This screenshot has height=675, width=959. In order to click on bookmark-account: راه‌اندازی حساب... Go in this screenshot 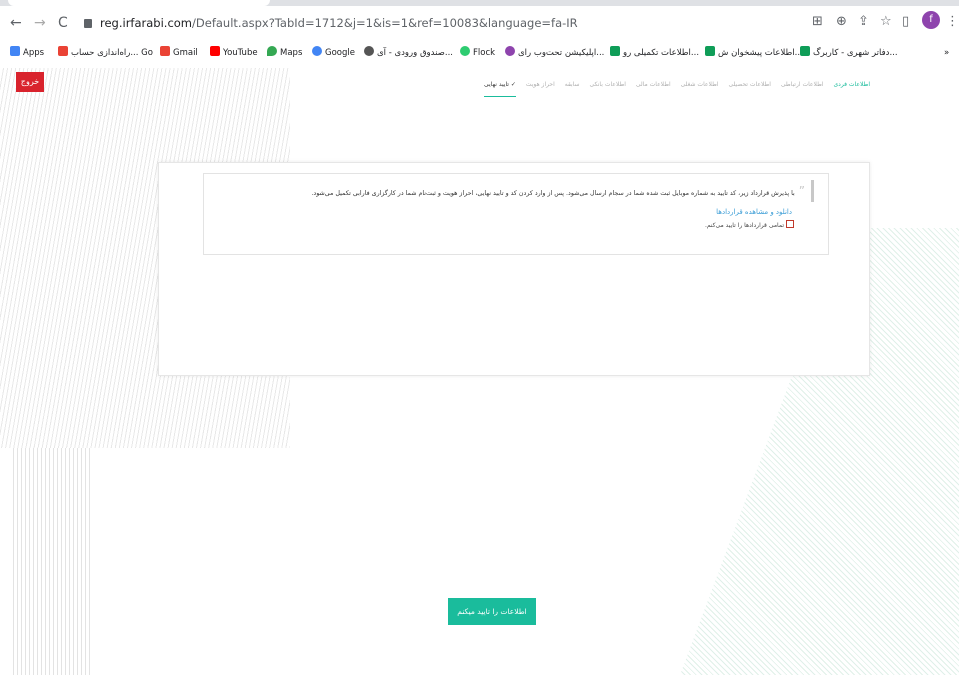, I will do `click(105, 53)`.